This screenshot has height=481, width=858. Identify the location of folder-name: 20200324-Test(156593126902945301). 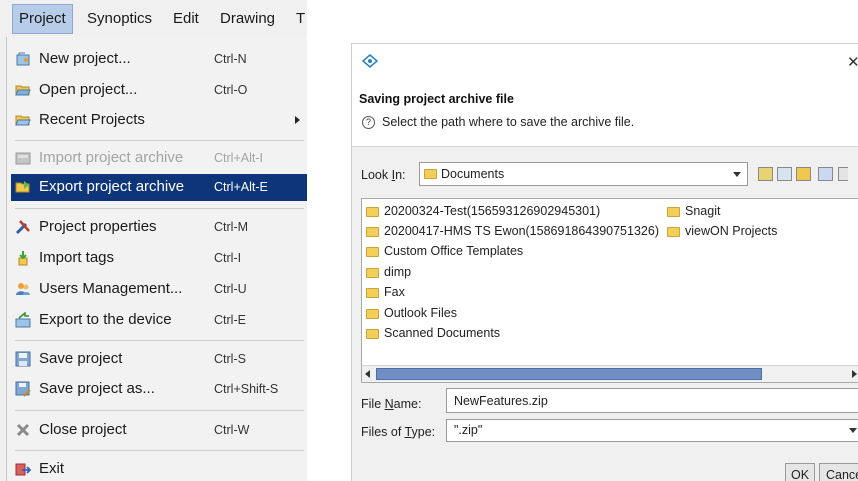
(492, 211).